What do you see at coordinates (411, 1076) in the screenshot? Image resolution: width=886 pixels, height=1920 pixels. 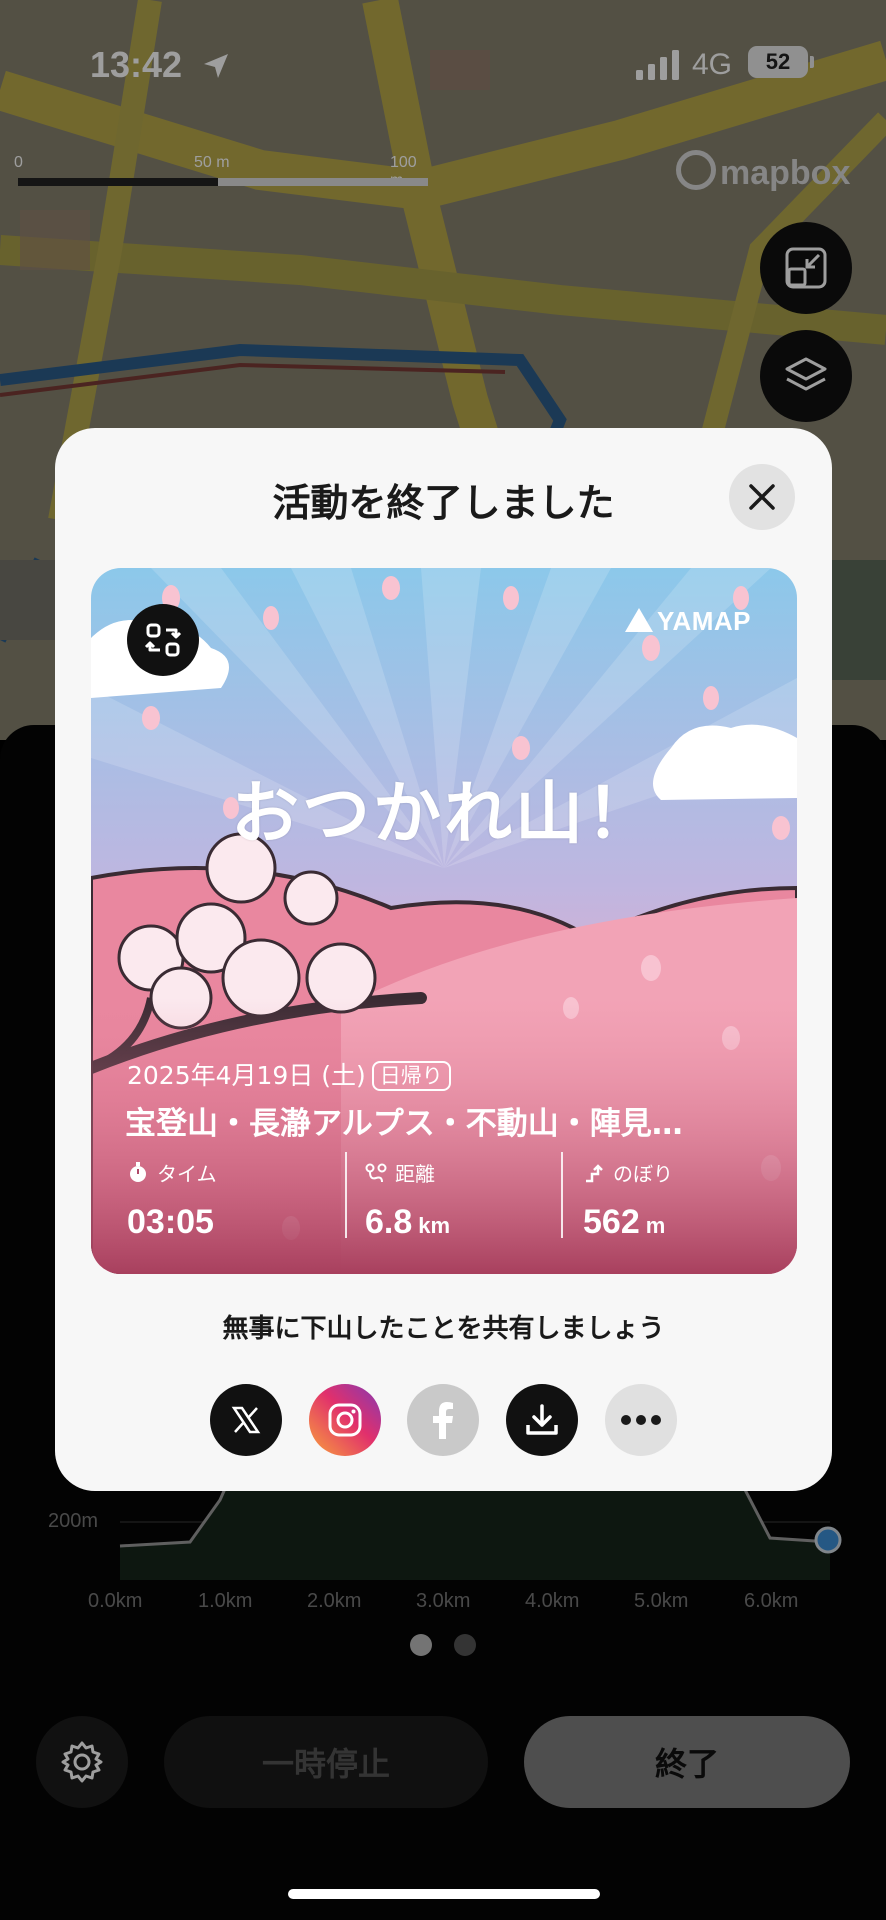 I see `trip-type-badge: 日帰り` at bounding box center [411, 1076].